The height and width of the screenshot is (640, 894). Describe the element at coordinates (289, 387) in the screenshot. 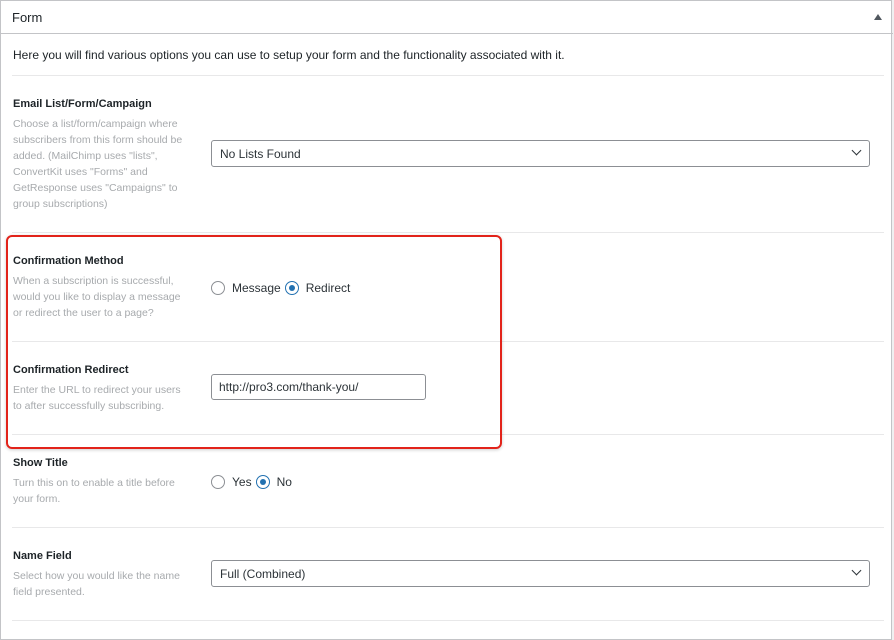

I see `confirmation-redirect-url-value: http://pro3.com/thank-you/` at that location.